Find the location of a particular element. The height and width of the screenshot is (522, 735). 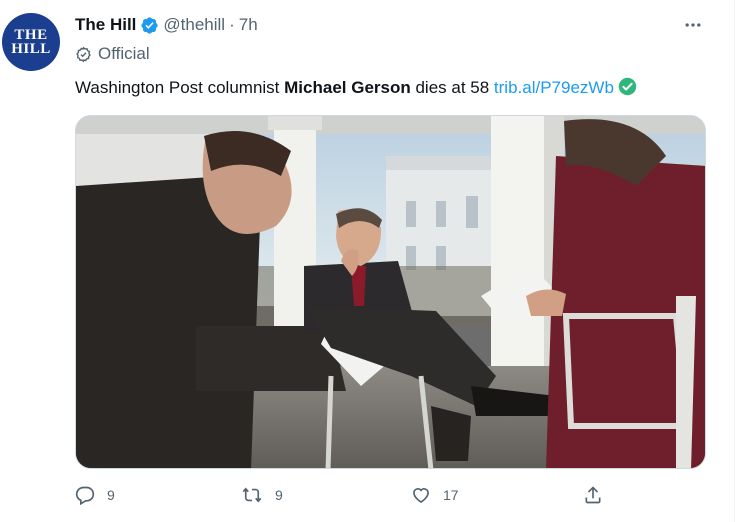

reply-button: 9 is located at coordinates (95, 495).